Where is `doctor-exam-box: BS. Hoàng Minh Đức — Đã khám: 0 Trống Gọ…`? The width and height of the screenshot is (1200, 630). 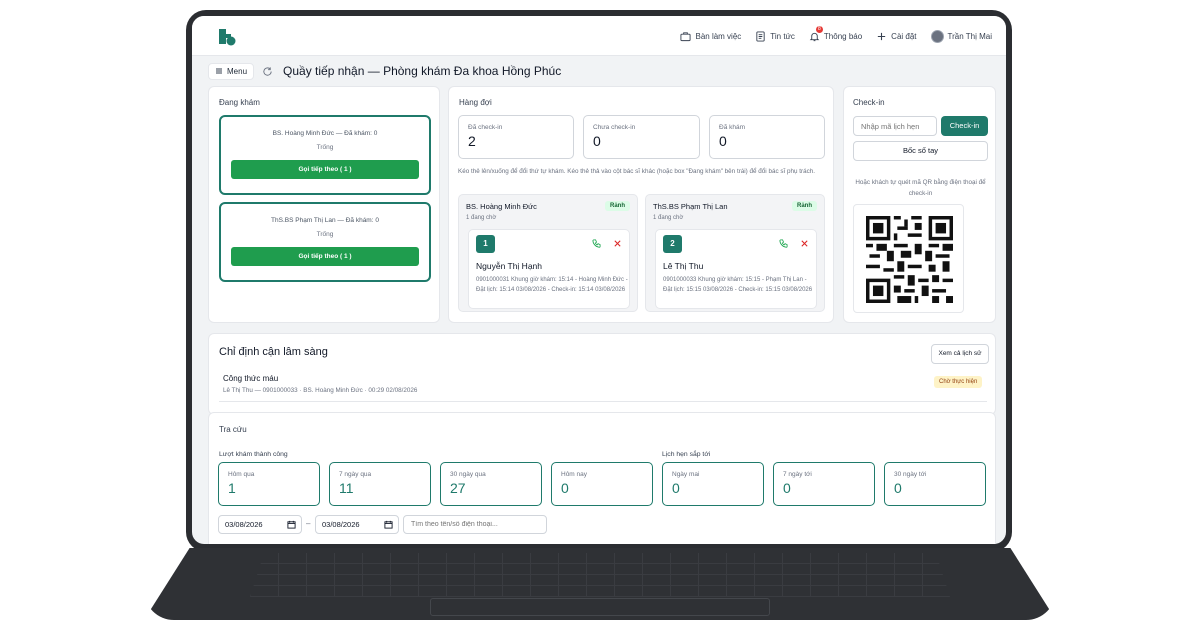
doctor-exam-box: BS. Hoàng Minh Đức — Đã khám: 0 Trống Gọ… is located at coordinates (325, 155).